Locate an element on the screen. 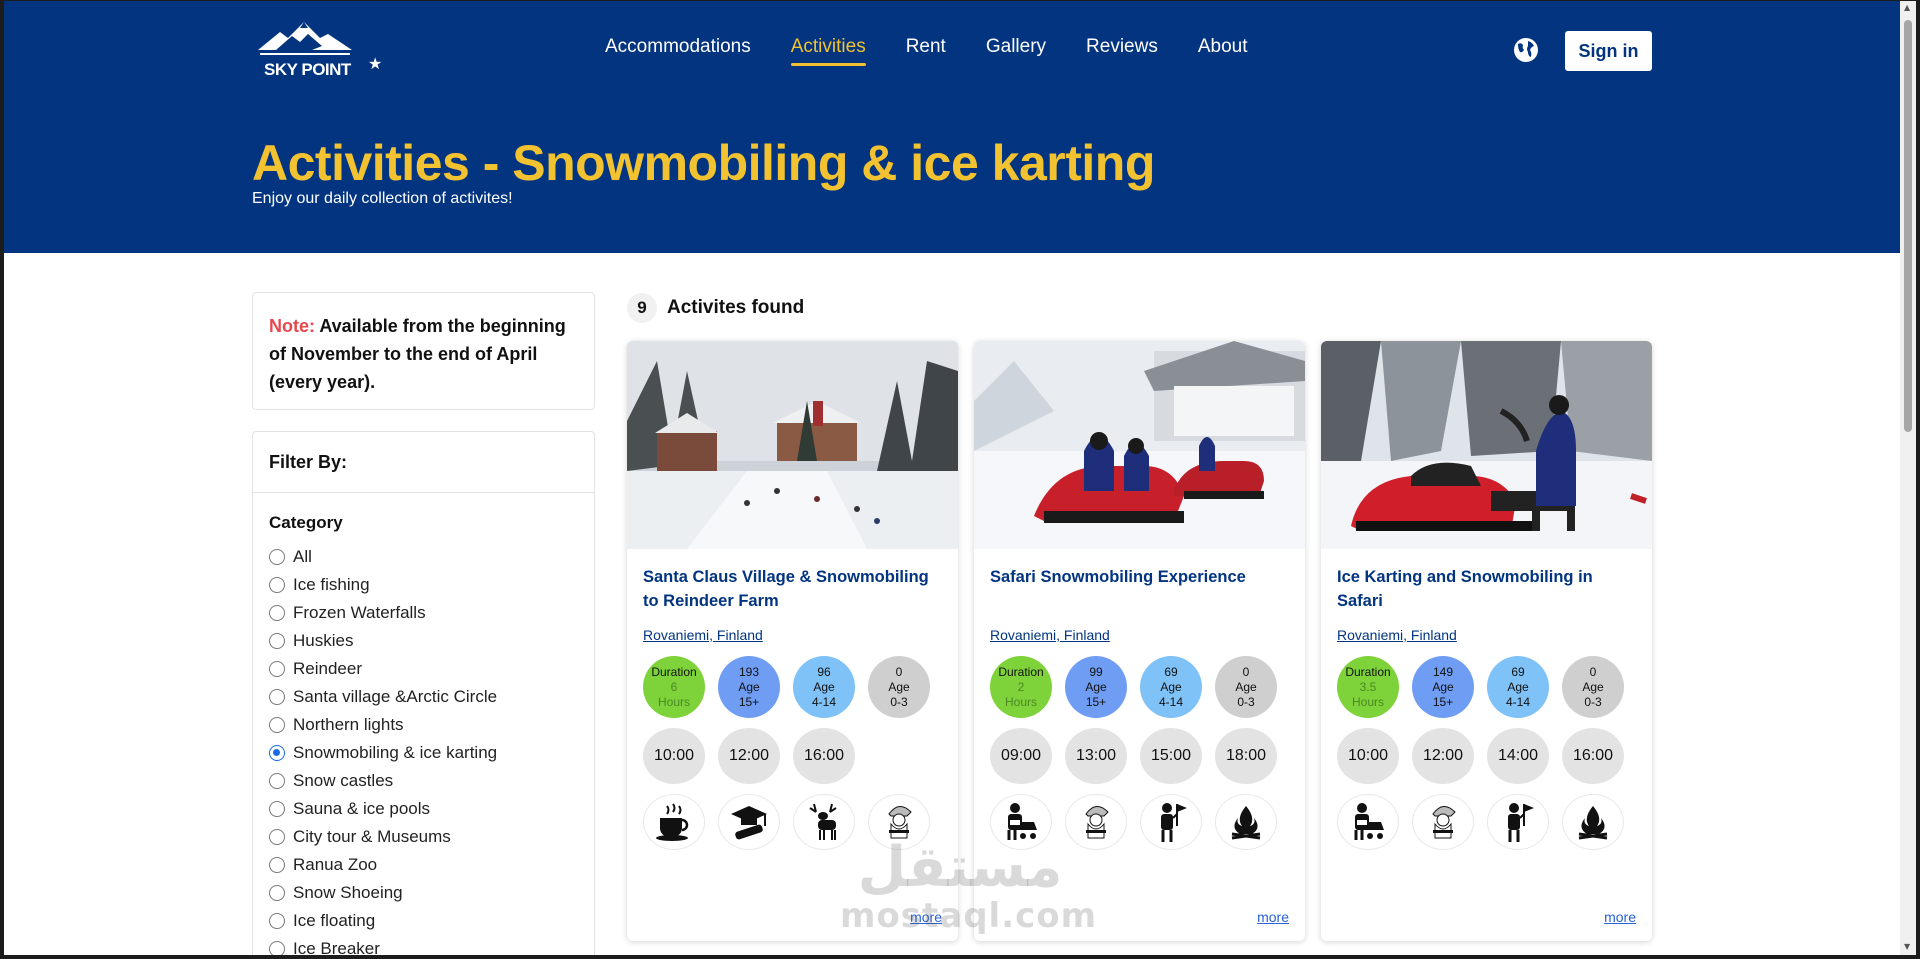 The height and width of the screenshot is (959, 1920). category-label: Sauna & ice pools is located at coordinates (362, 808).